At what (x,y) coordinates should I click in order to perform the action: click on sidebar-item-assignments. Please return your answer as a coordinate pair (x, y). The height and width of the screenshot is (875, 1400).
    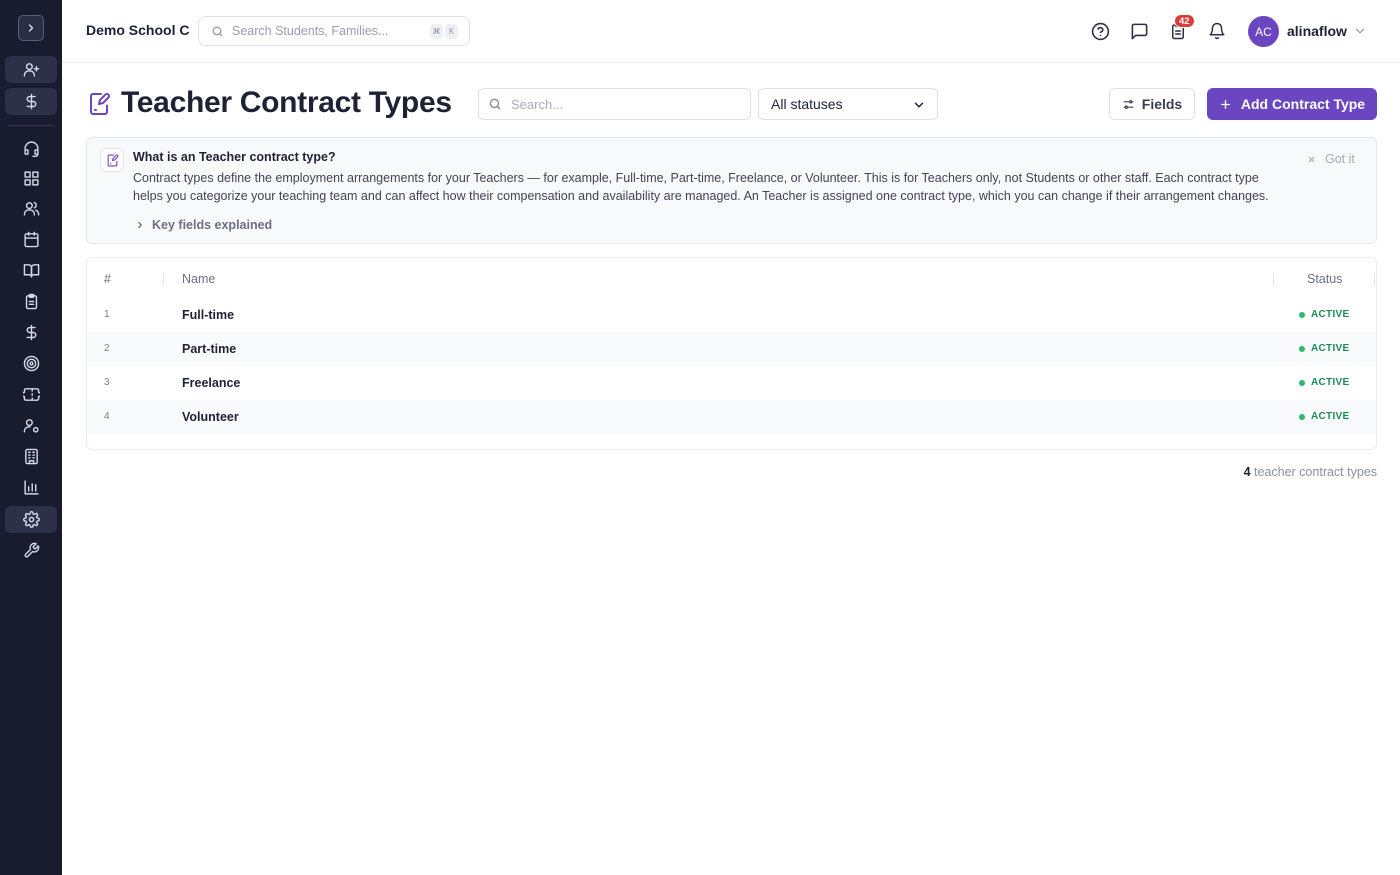
    Looking at the image, I should click on (31, 301).